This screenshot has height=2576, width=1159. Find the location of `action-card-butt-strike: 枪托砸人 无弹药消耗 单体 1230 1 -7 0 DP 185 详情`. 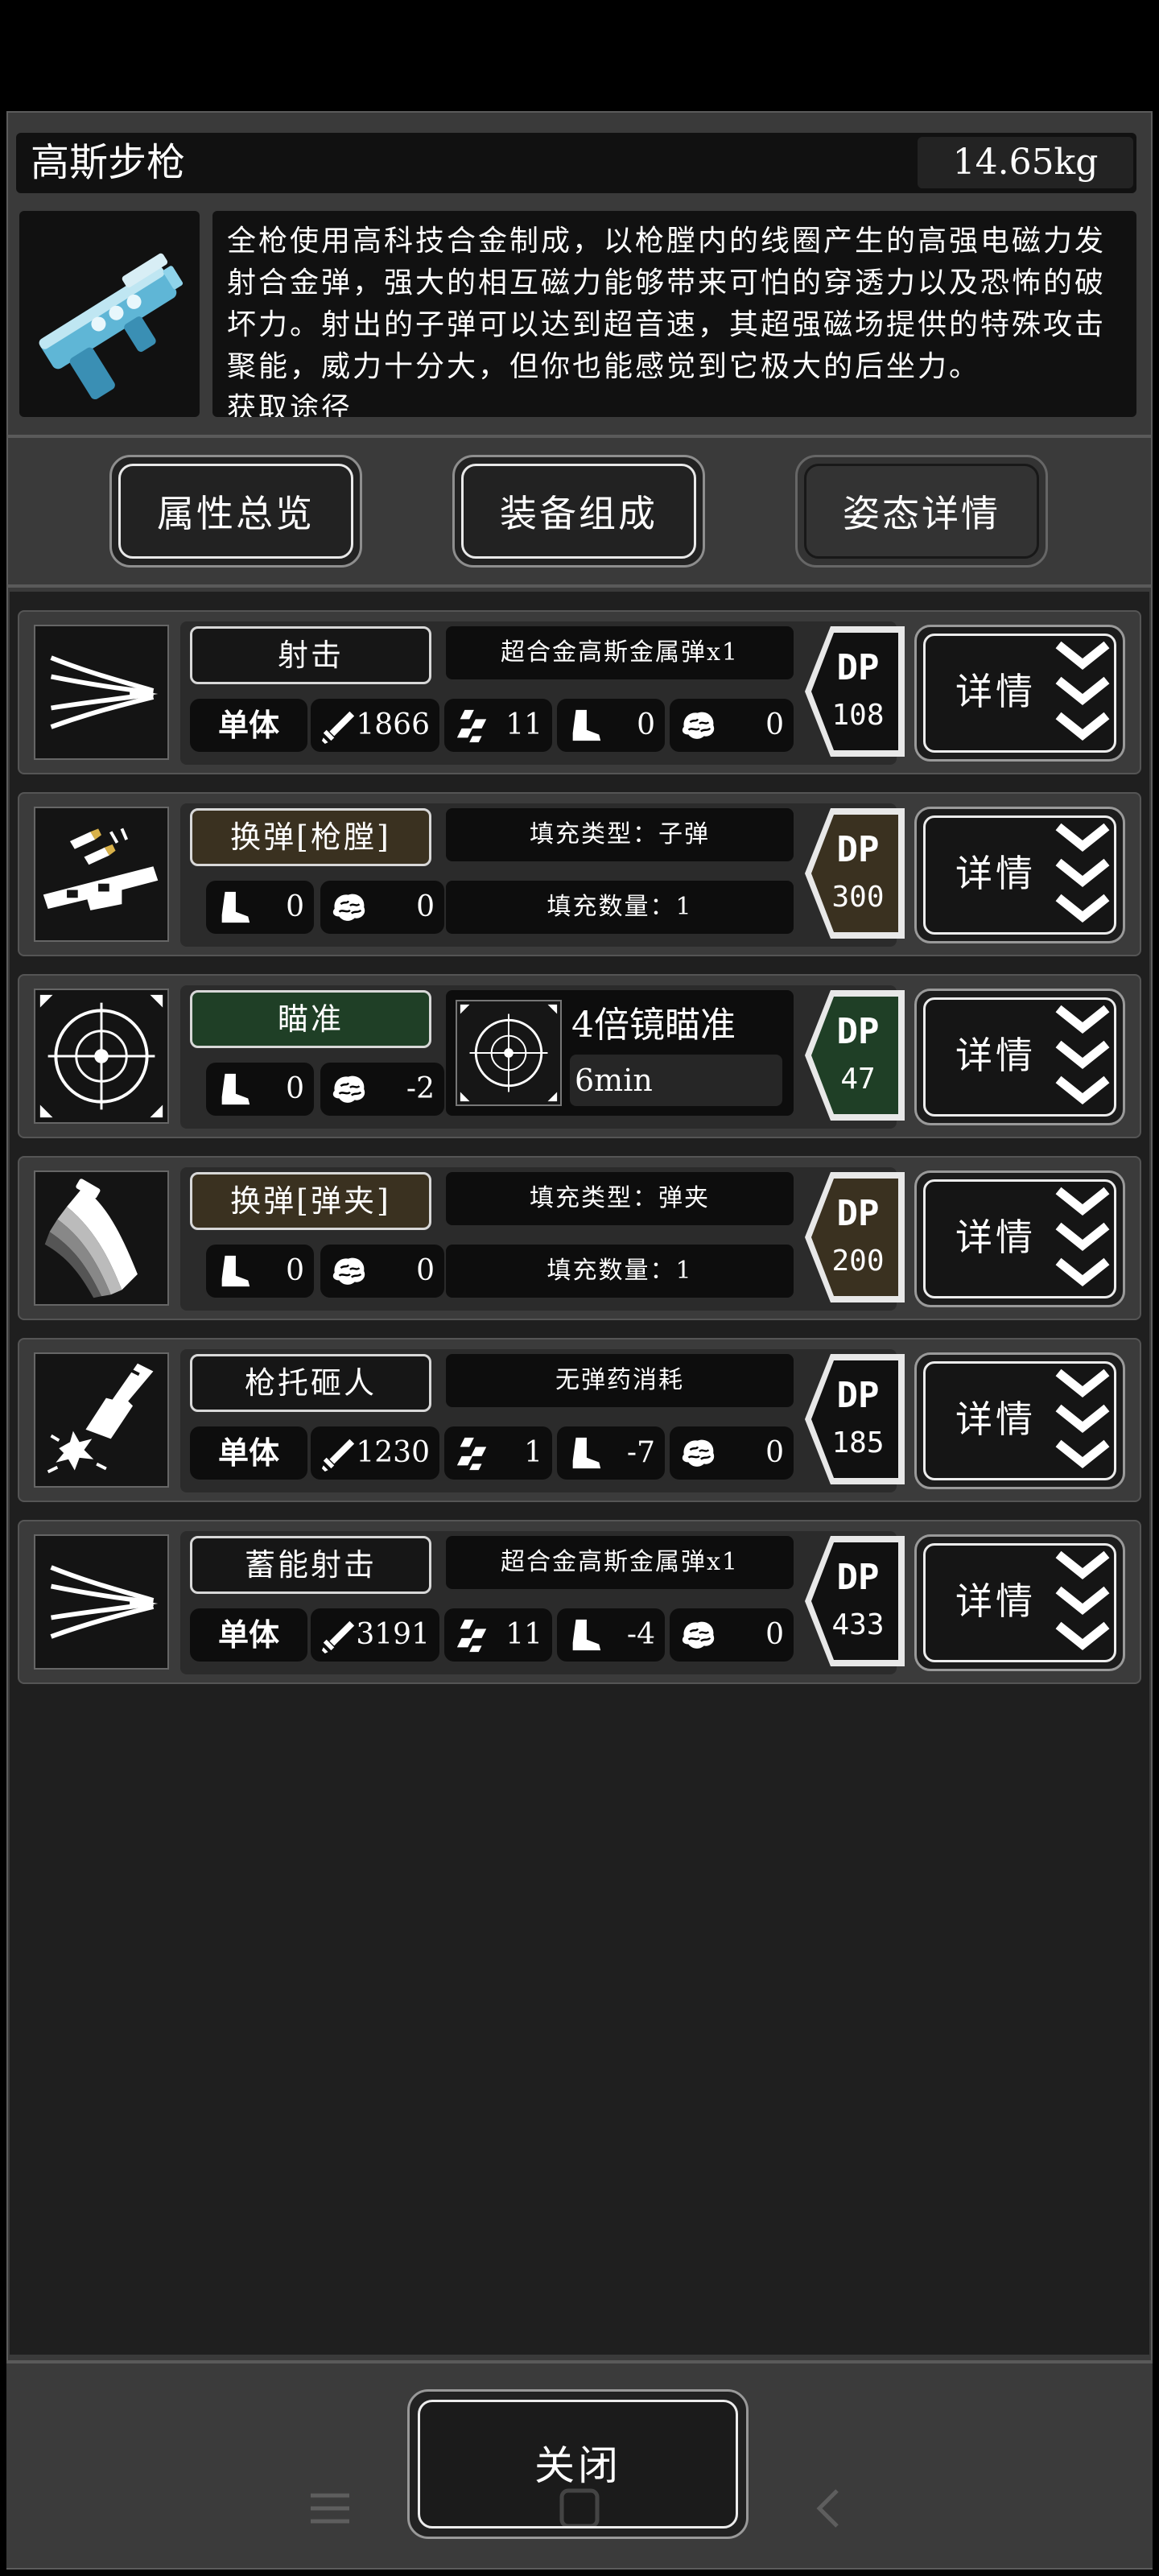

action-card-butt-strike: 枪托砸人 无弹药消耗 单体 1230 1 -7 0 DP 185 详情 is located at coordinates (579, 1420).